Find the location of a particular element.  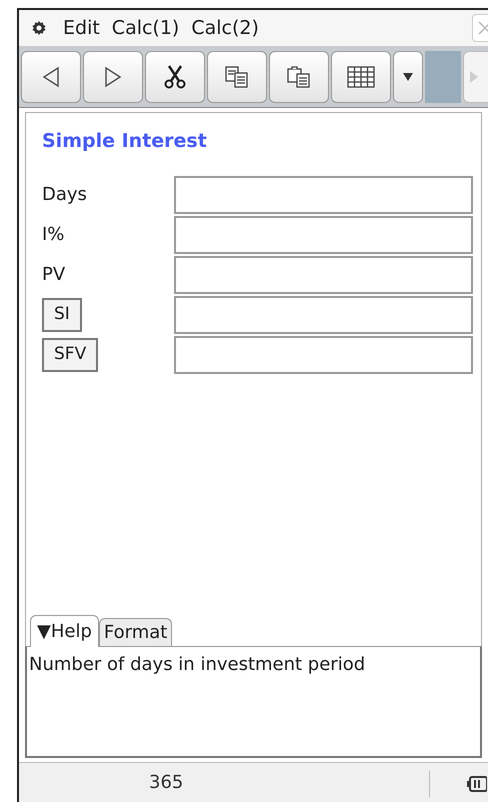

field-label: PV is located at coordinates (54, 274).